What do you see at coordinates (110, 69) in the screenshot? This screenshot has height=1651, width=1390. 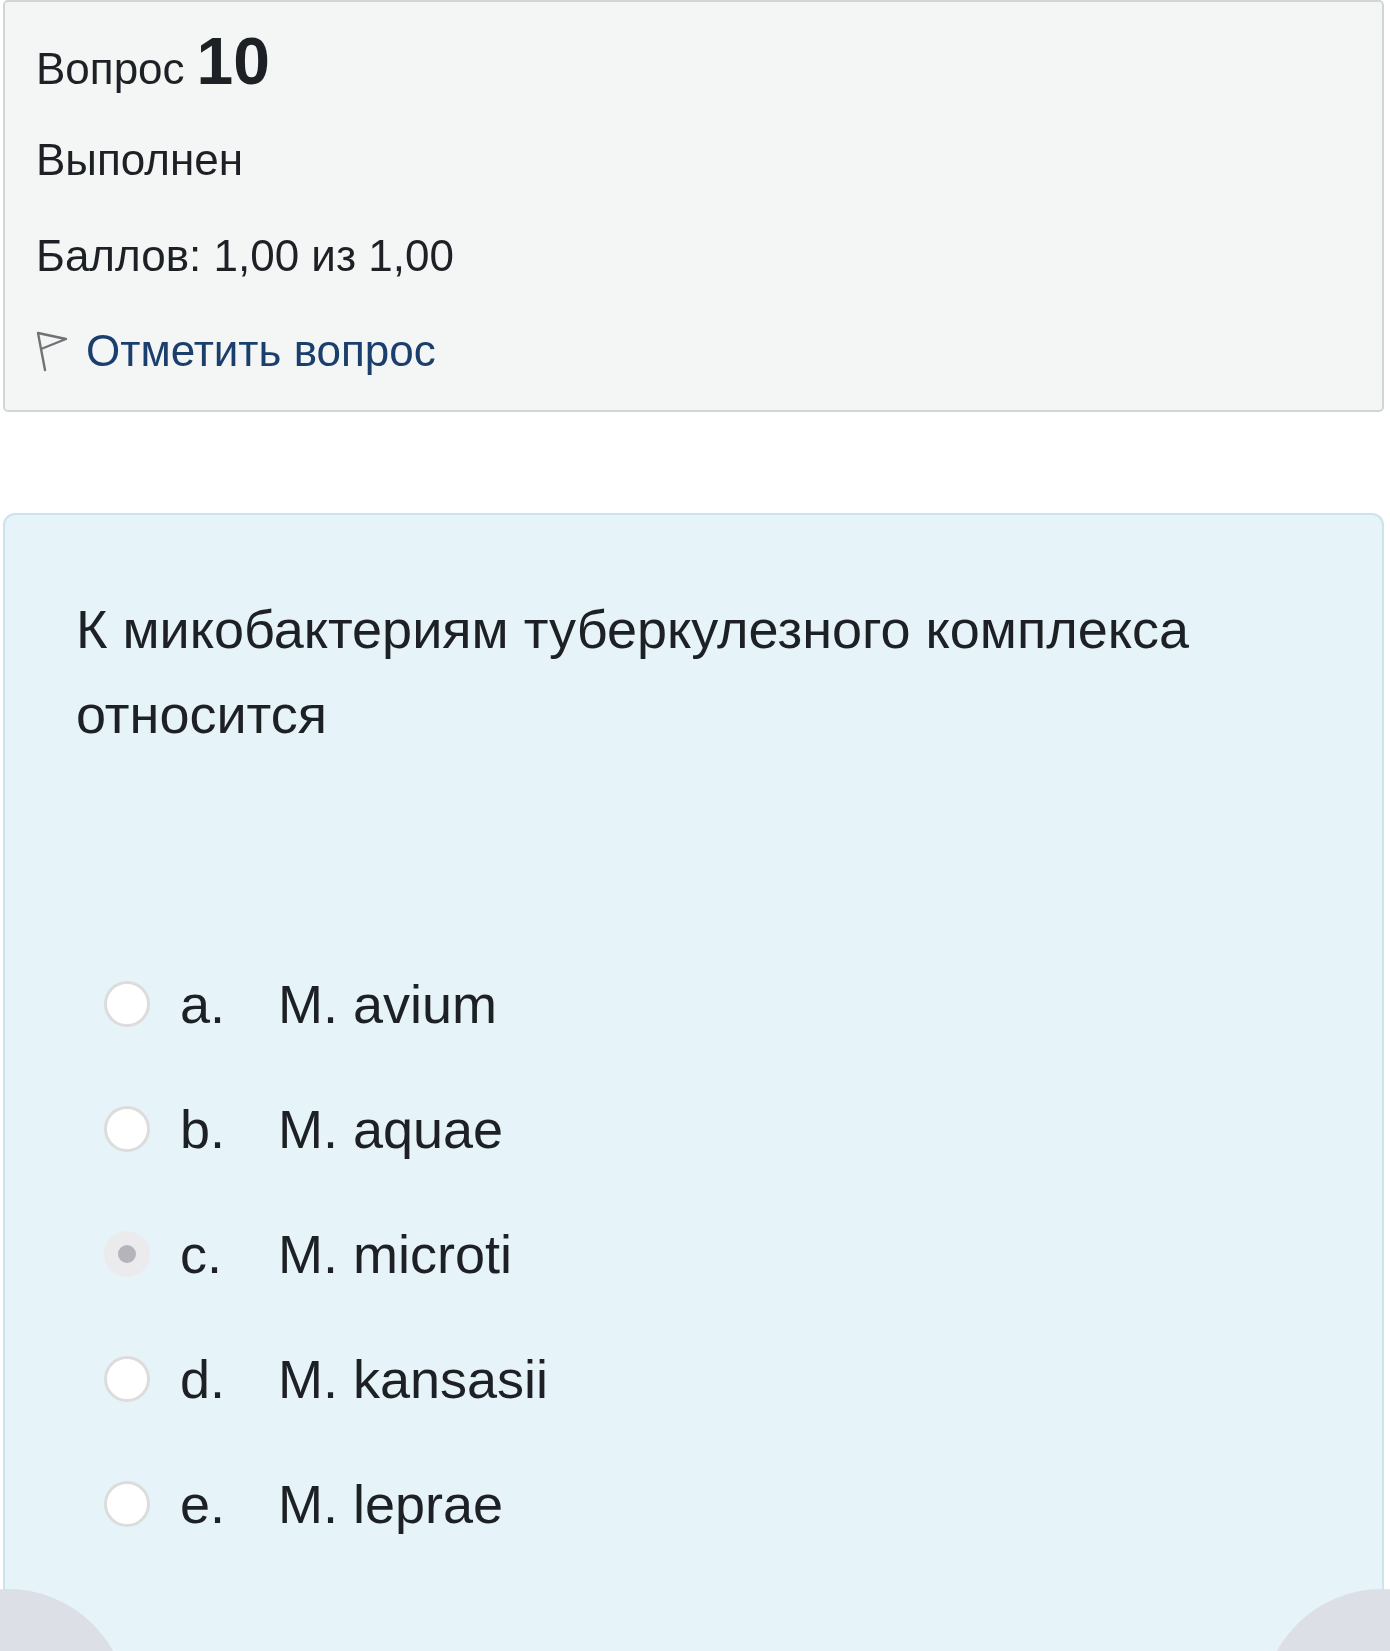 I see `question-label: Вопрос` at bounding box center [110, 69].